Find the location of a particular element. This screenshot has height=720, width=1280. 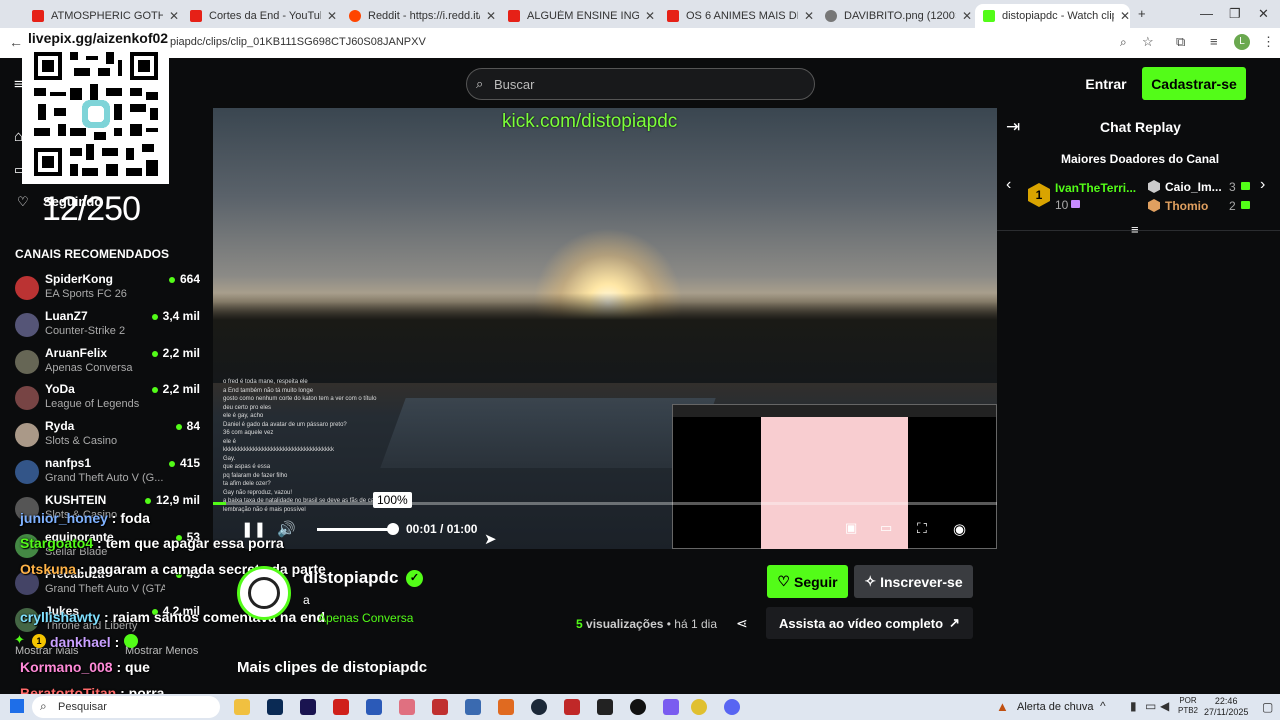

tray-chevron-icon: ^ is located at coordinates (1103, 706).